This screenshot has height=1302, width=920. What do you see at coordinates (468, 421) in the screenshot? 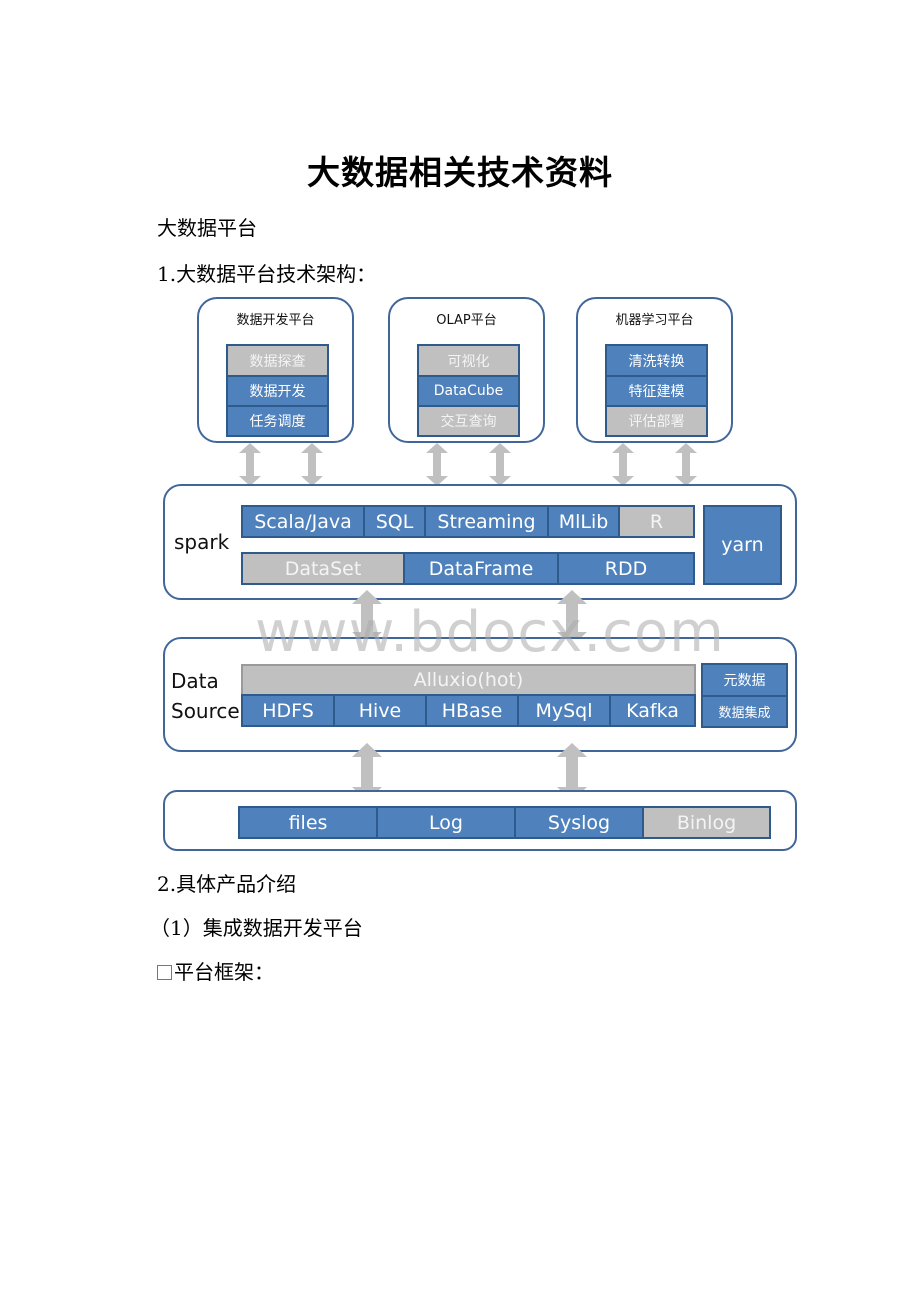
I see `platform-item: 交互查询` at bounding box center [468, 421].